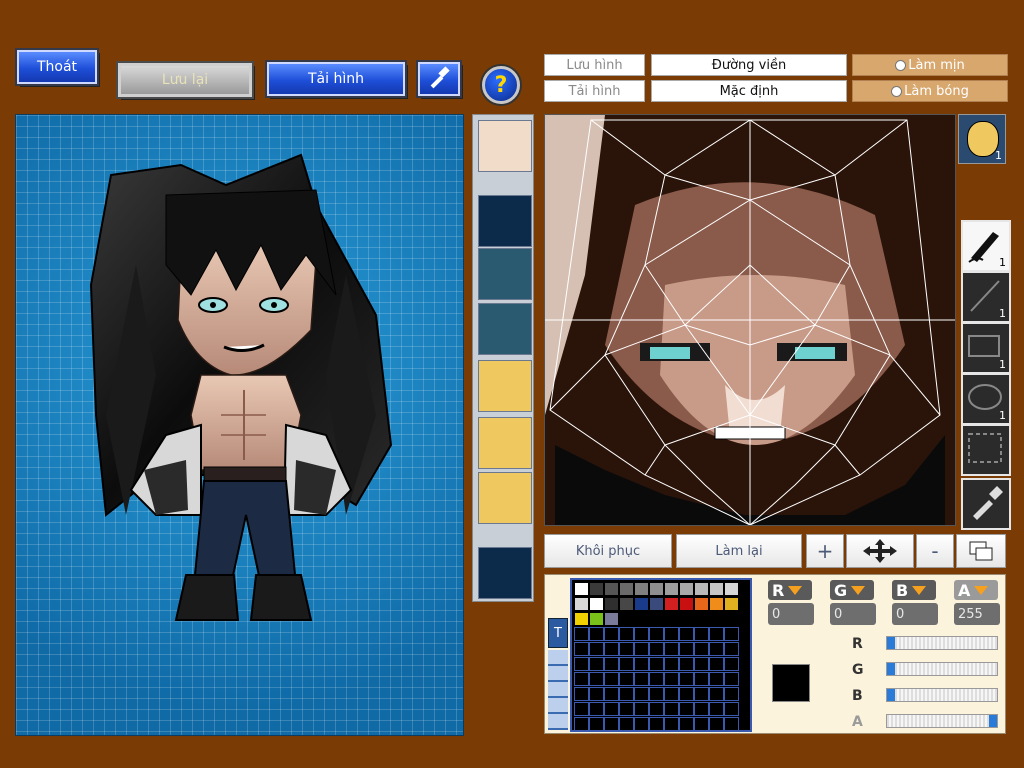 The height and width of the screenshot is (768, 1024). What do you see at coordinates (791, 614) in the screenshot?
I see `red-value-field: 0` at bounding box center [791, 614].